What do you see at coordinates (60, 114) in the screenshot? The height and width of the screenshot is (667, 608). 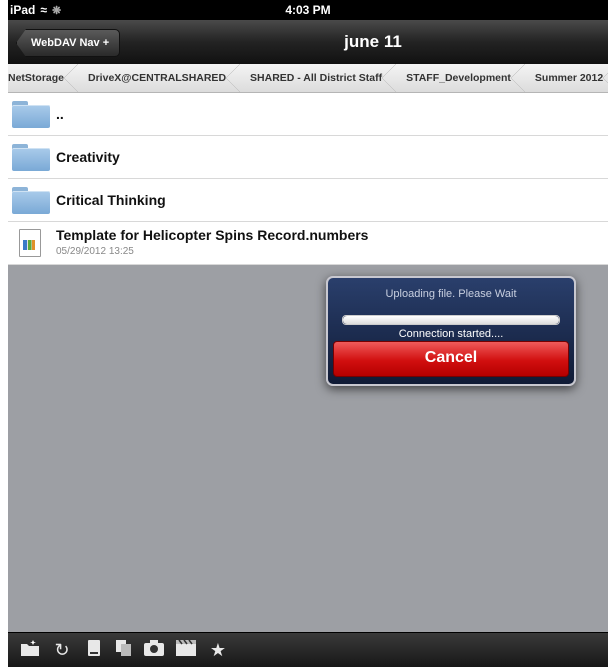 I see `file-name: ..` at bounding box center [60, 114].